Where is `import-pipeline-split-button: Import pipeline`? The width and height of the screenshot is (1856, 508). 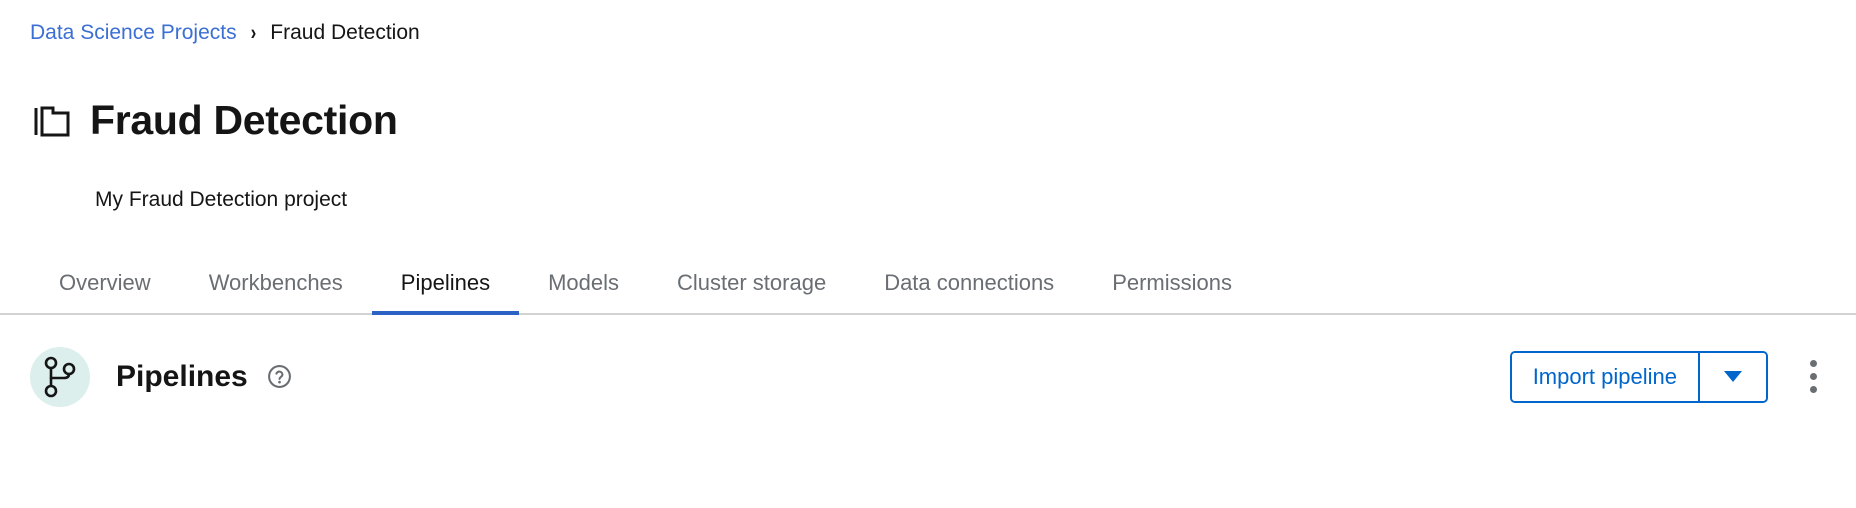
import-pipeline-split-button: Import pipeline is located at coordinates (1638, 376).